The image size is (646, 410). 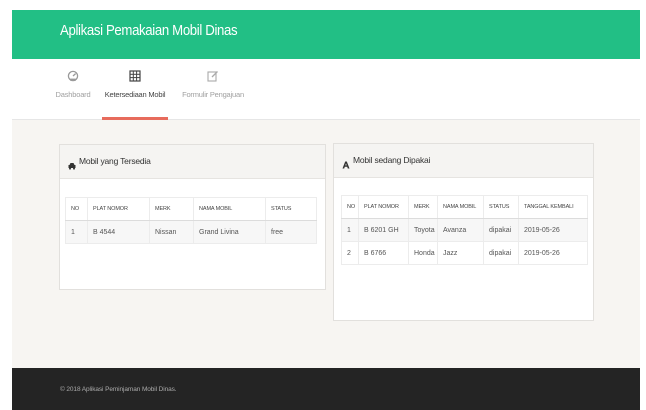 I want to click on nav-item-formulir-pengajuan: Formulir Pengajuan, so click(x=213, y=89).